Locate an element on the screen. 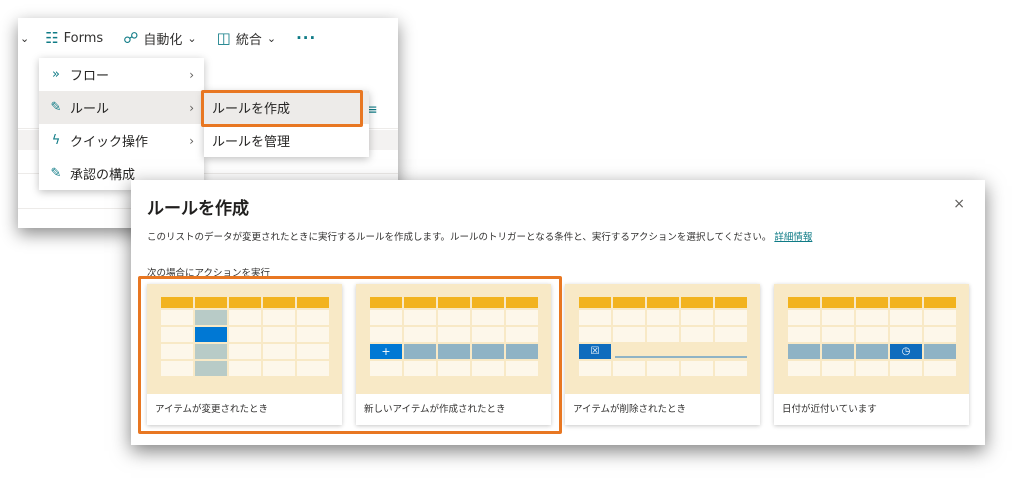  grid-illustration: ◷ is located at coordinates (872, 337).